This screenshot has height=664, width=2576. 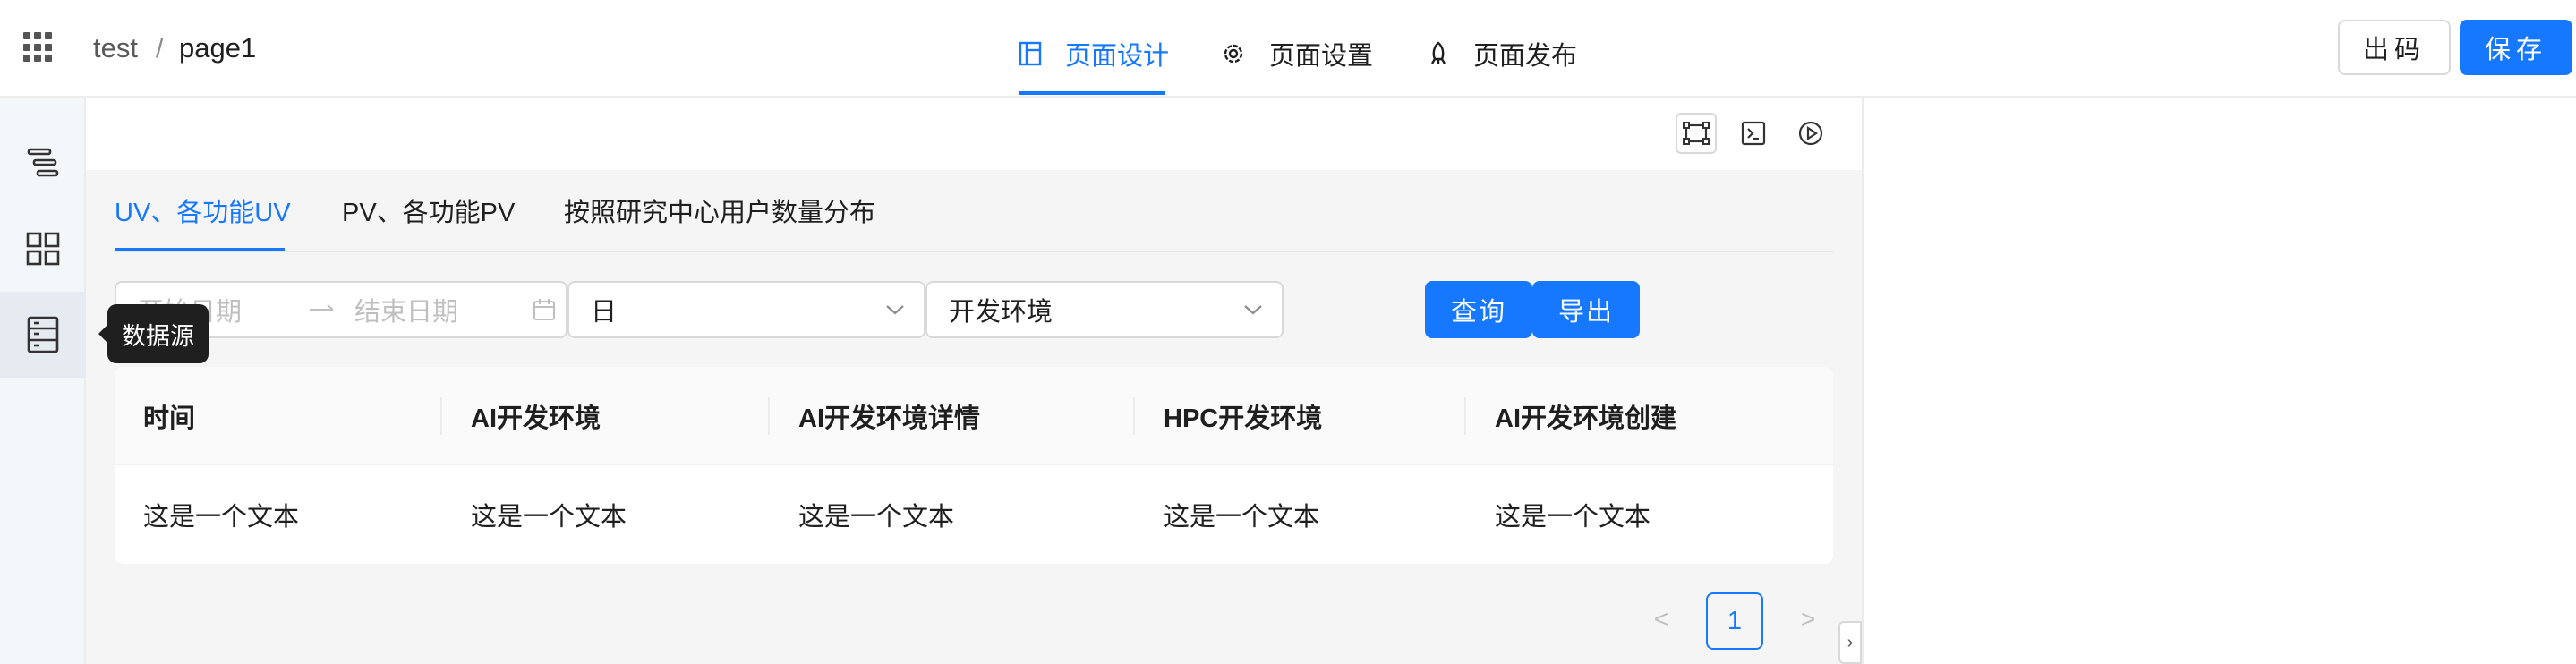 What do you see at coordinates (1734, 621) in the screenshot?
I see `page-number-current: 1` at bounding box center [1734, 621].